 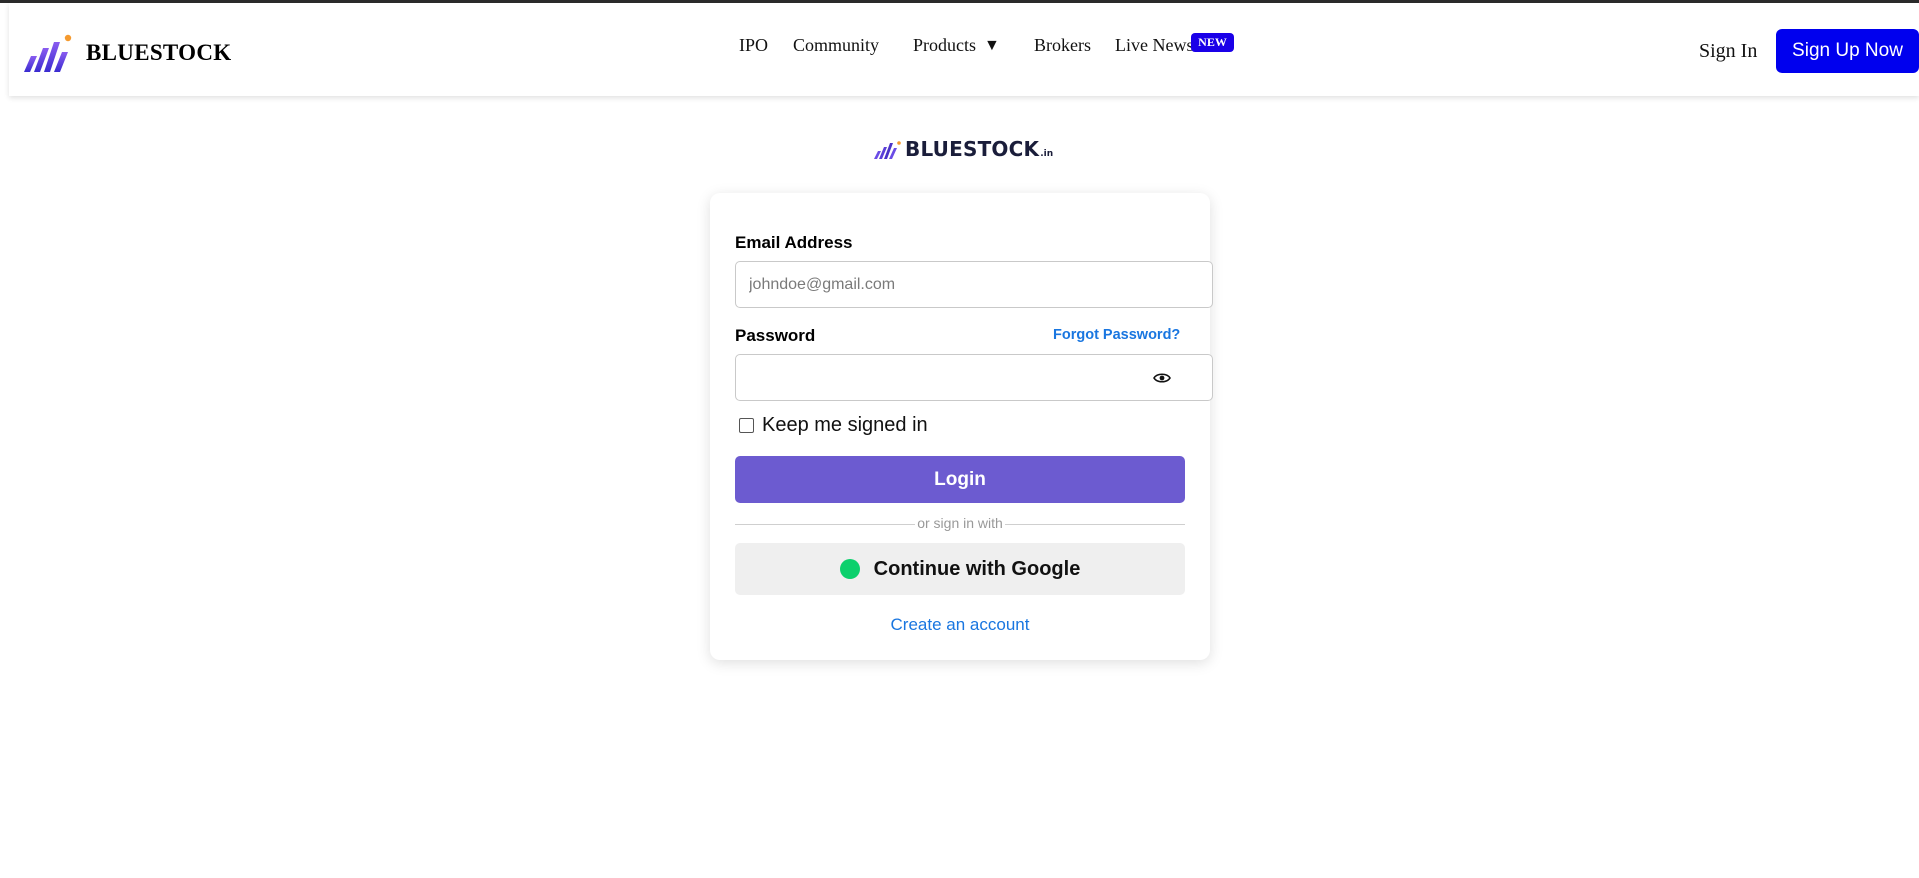 I want to click on nav-community: Community, so click(x=836, y=45).